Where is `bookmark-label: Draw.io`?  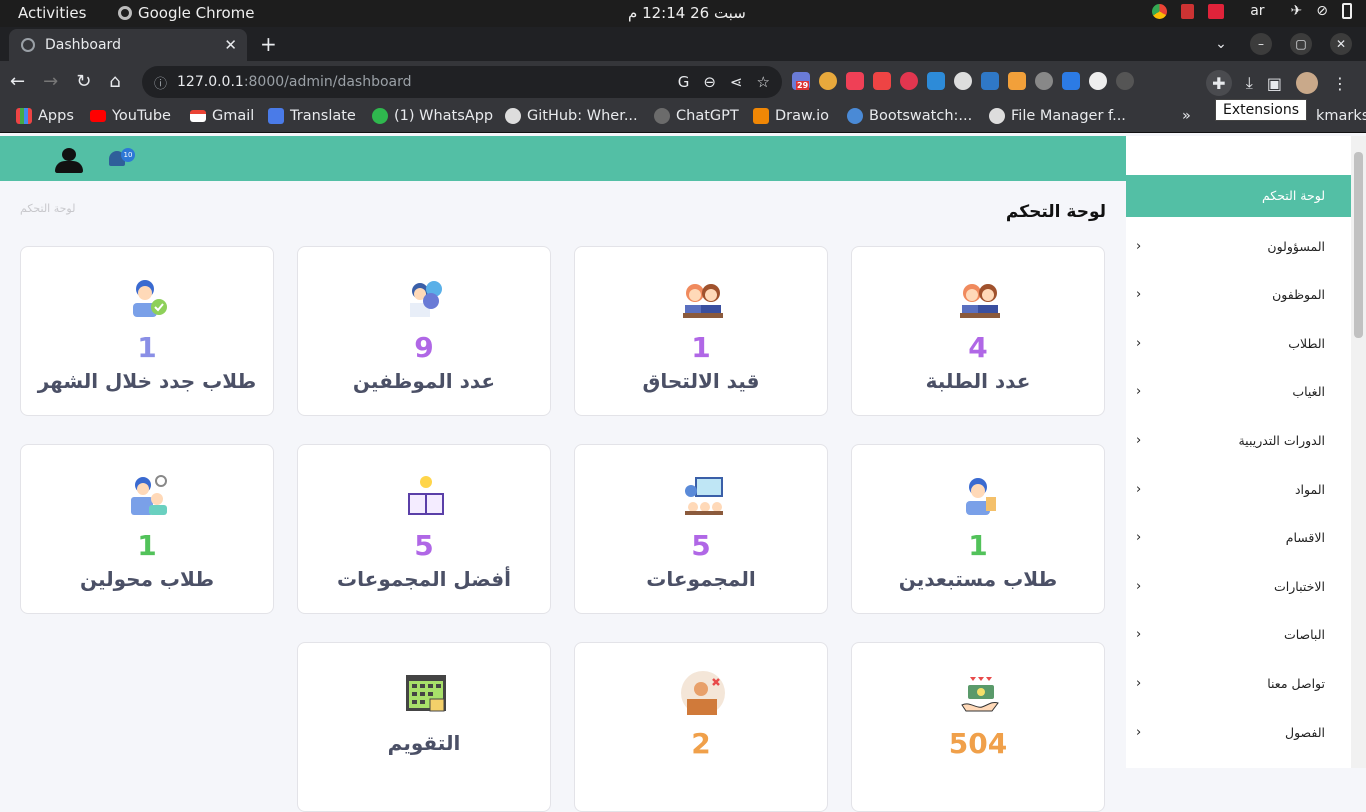 bookmark-label: Draw.io is located at coordinates (802, 116).